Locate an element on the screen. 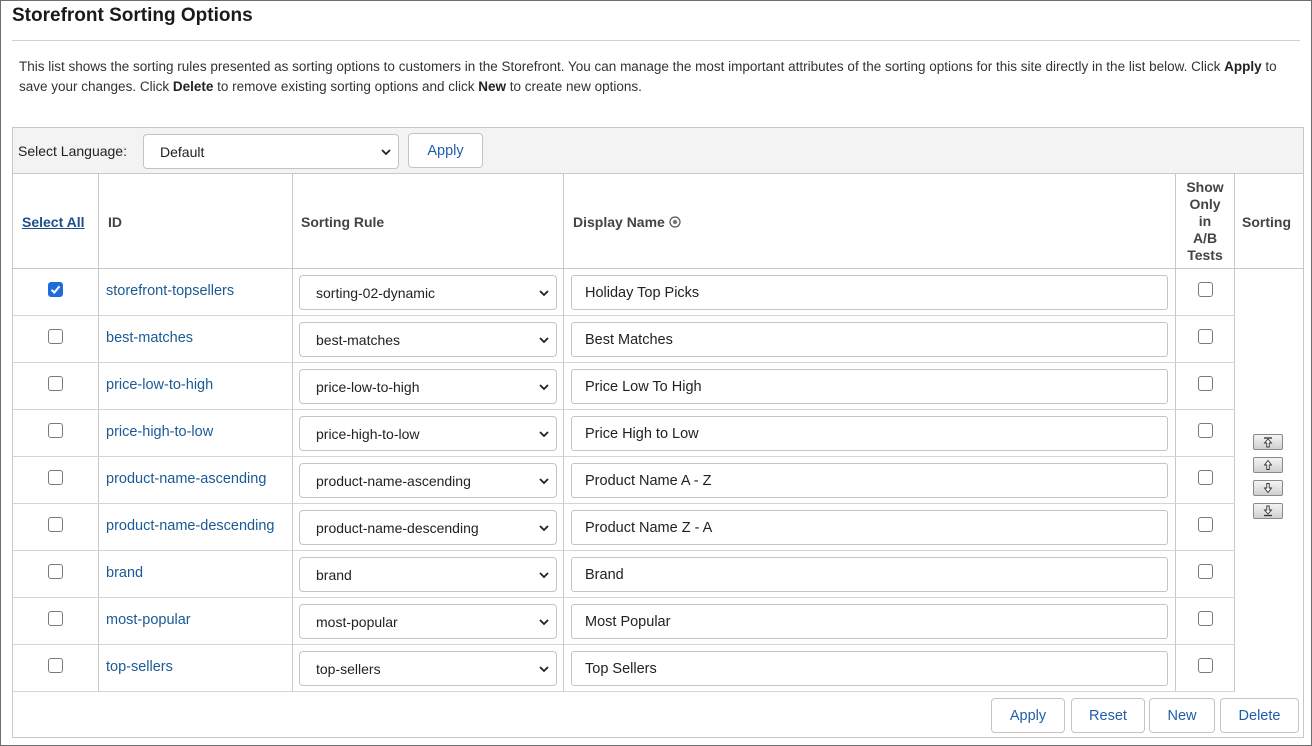  header-id: ID is located at coordinates (115, 221).